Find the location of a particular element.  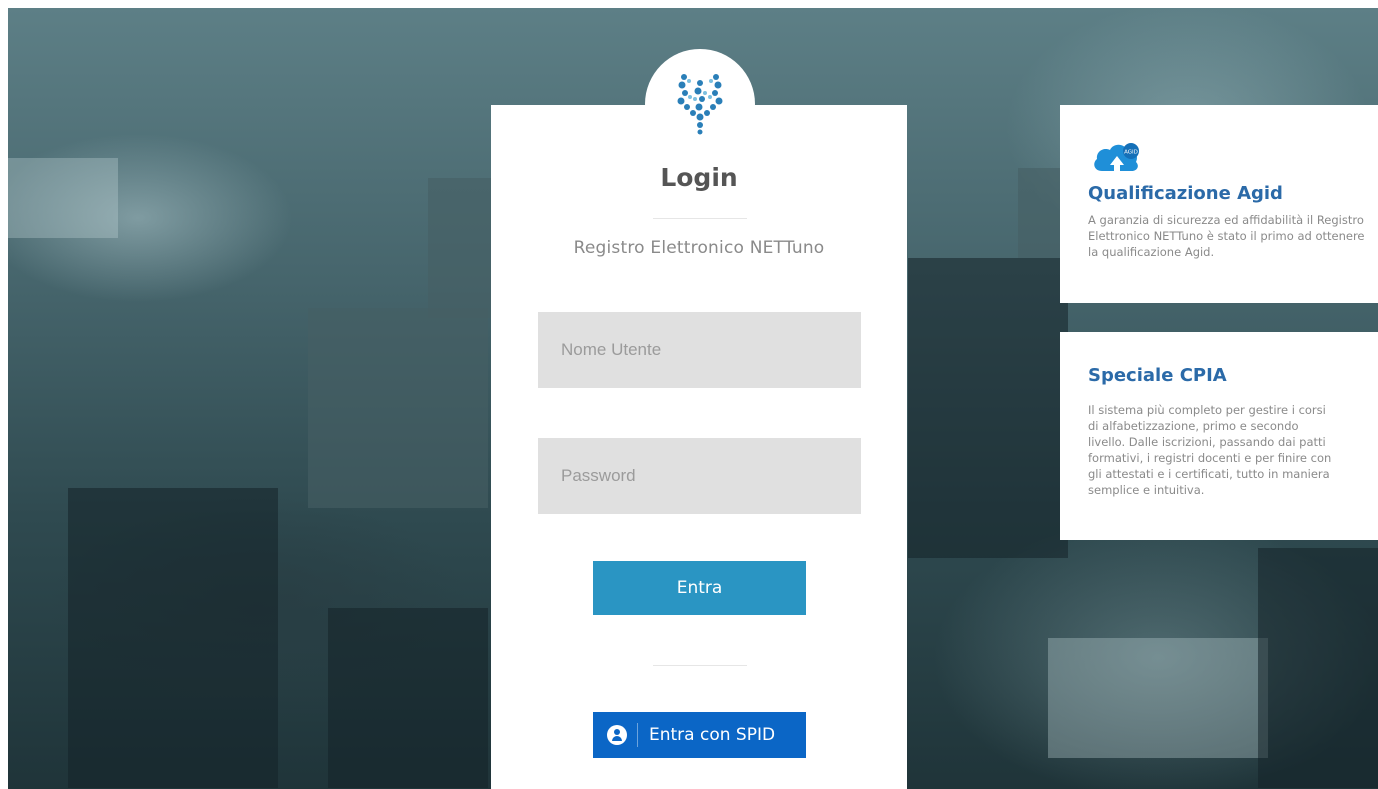

username-input is located at coordinates (699, 350).